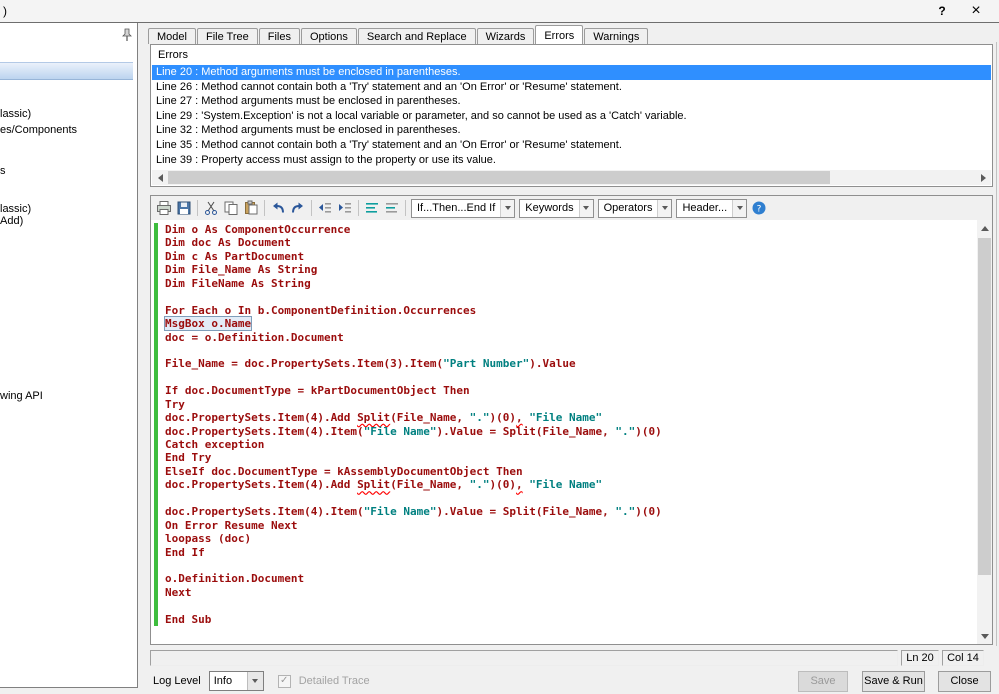 This screenshot has height=694, width=999. What do you see at coordinates (759, 208) in the screenshot?
I see `help-icon: ?` at bounding box center [759, 208].